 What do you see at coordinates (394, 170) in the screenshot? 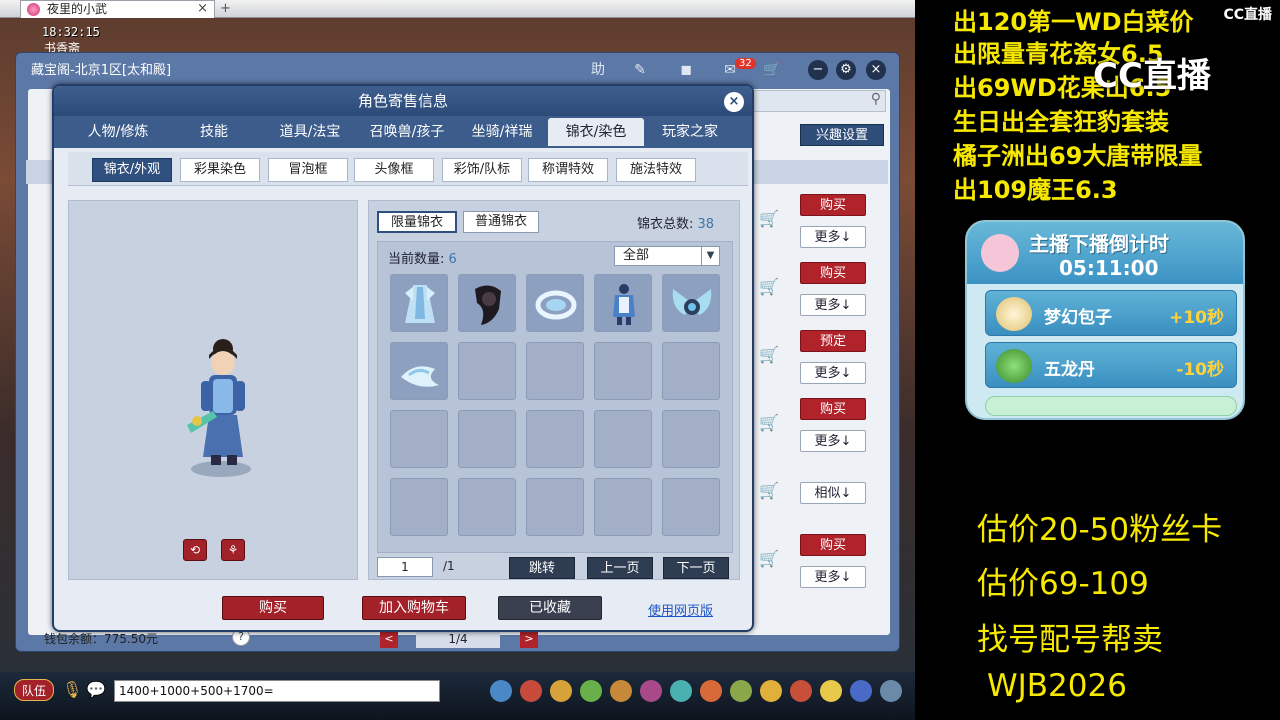
I see `subtab-avatar-frame: 头像框` at bounding box center [394, 170].